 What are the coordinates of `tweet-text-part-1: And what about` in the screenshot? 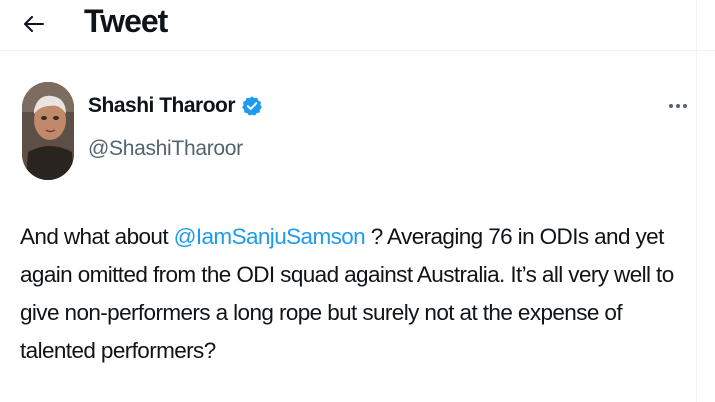 It's located at (97, 236).